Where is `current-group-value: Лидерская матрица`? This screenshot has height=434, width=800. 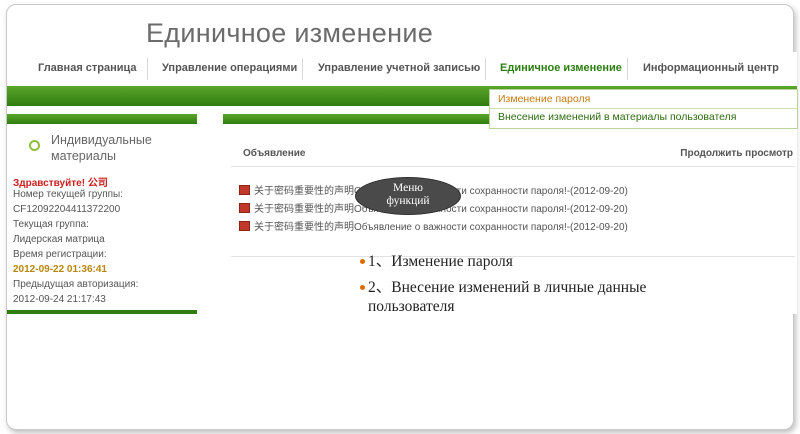 current-group-value: Лидерская матрица is located at coordinates (59, 239).